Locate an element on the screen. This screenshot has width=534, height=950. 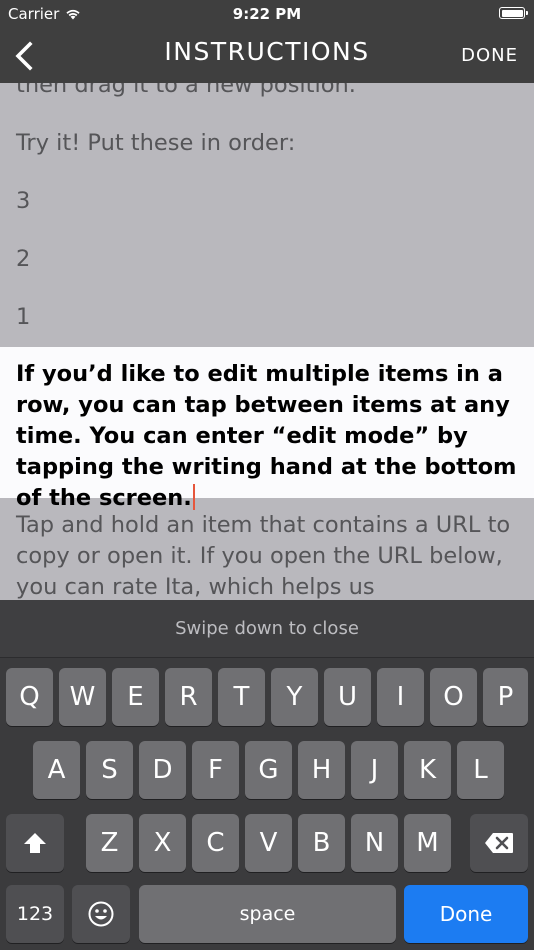
key-n: N is located at coordinates (374, 843).